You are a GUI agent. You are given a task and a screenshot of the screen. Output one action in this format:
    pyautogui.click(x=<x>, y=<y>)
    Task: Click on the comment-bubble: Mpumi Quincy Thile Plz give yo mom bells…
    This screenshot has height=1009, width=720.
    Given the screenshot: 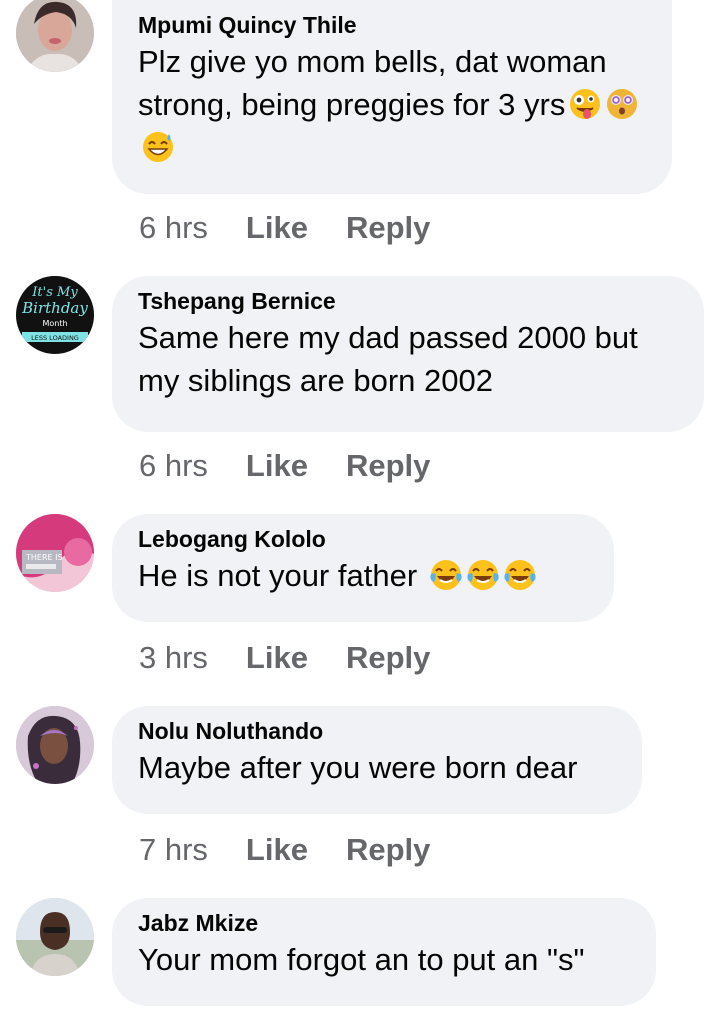 What is the action you would take?
    pyautogui.click(x=392, y=97)
    